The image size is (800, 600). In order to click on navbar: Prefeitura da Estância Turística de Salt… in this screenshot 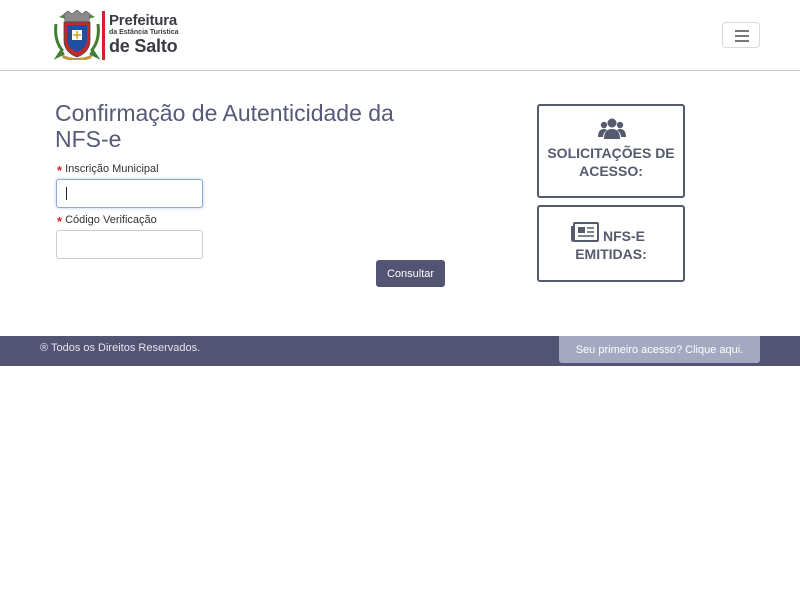, I will do `click(400, 35)`.